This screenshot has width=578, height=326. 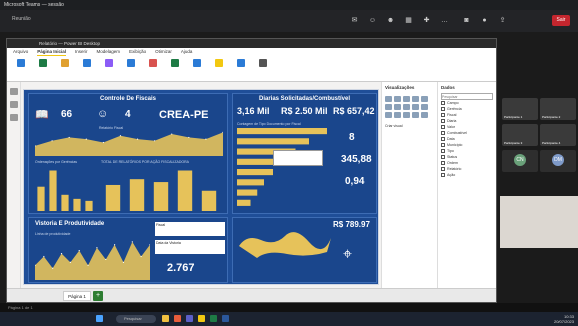 I want to click on browser-icon, so click(x=177, y=318).